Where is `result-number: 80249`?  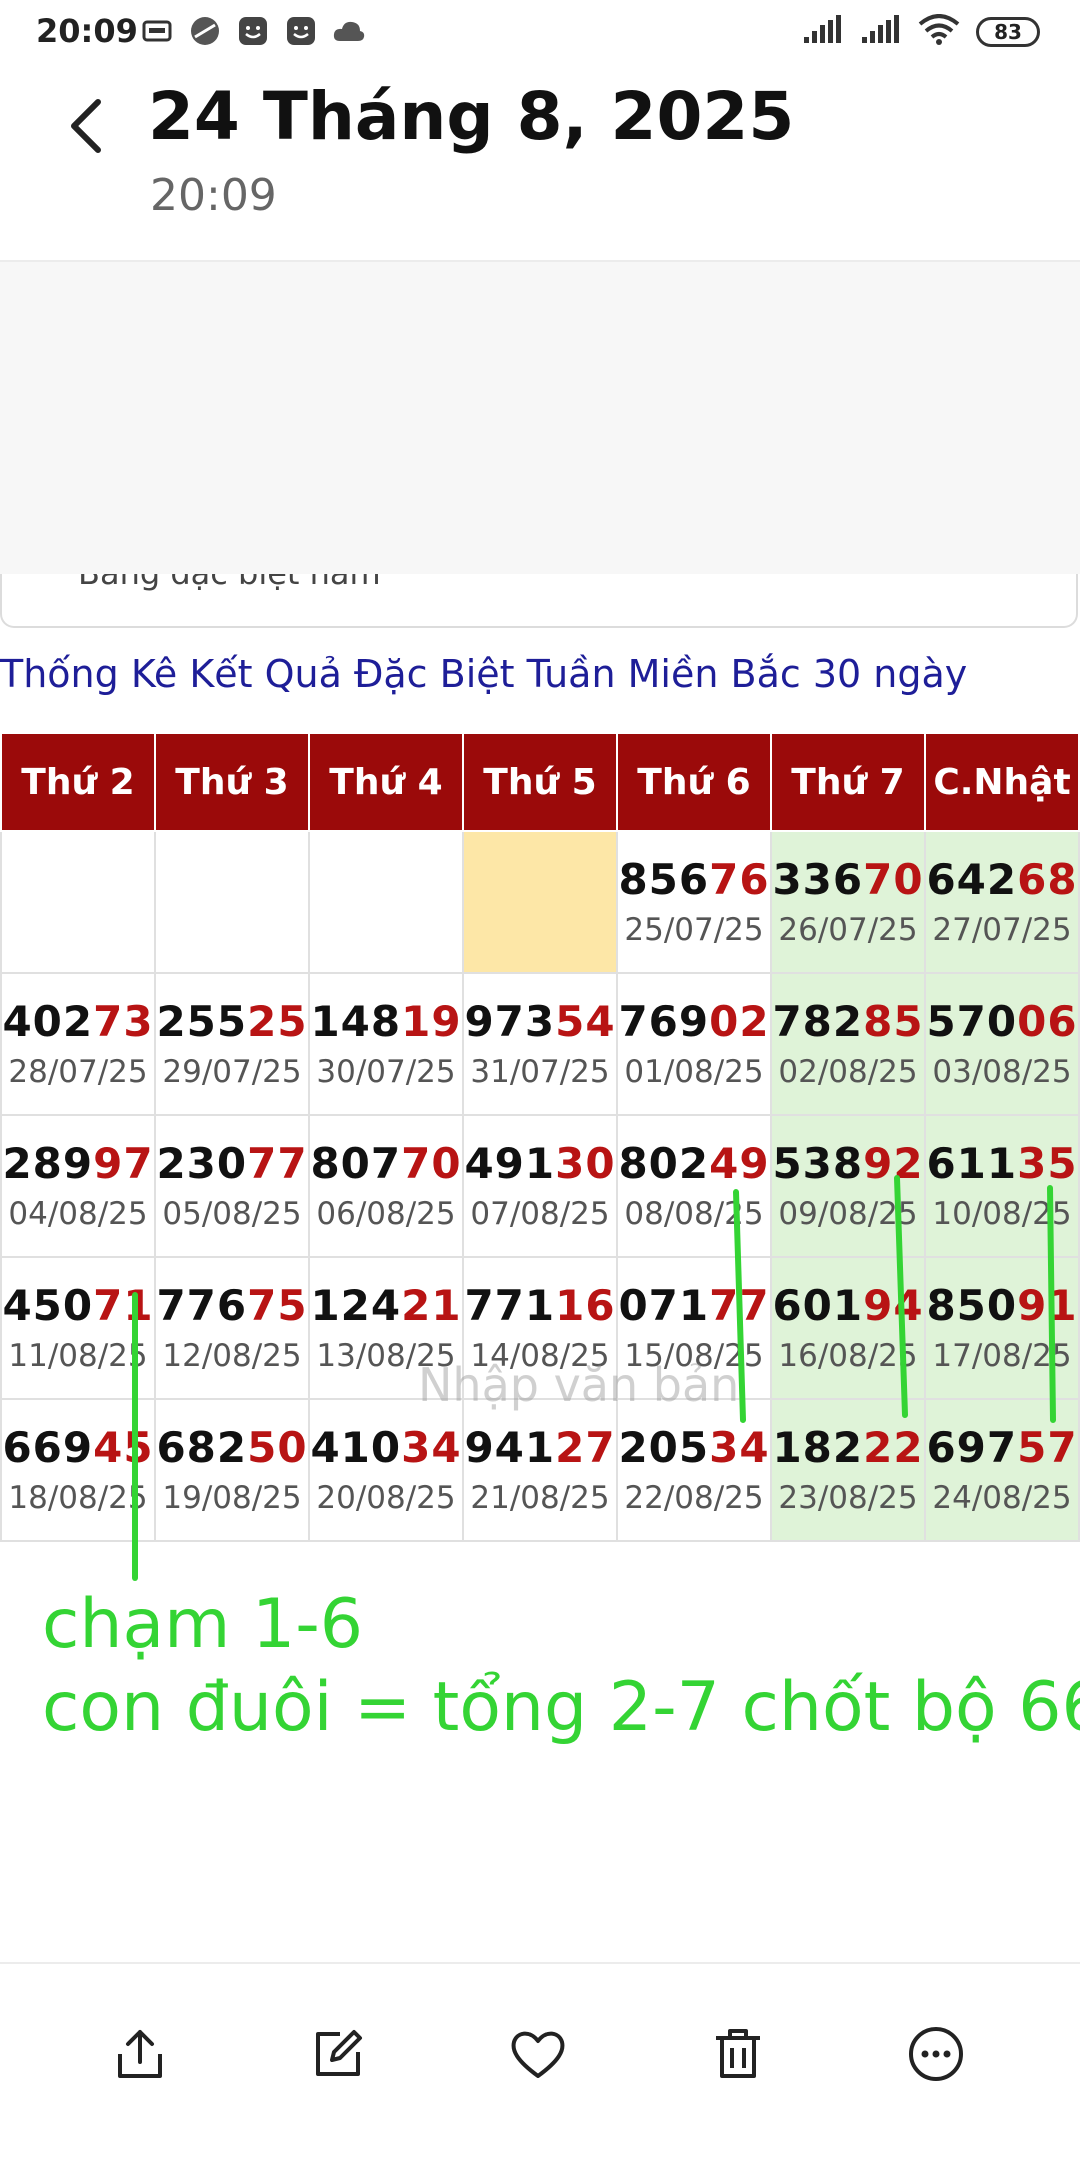
result-number: 80249 is located at coordinates (694, 1164).